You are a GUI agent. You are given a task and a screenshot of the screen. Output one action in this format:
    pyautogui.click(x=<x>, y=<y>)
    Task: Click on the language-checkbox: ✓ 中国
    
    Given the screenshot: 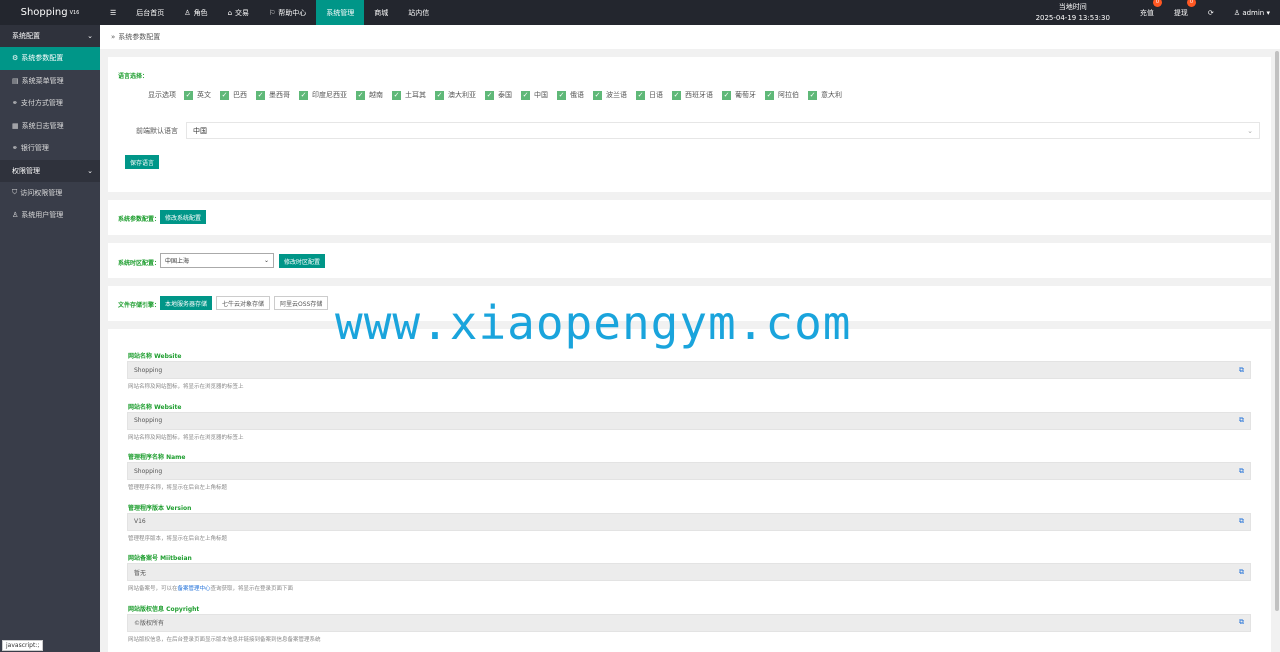 What is the action you would take?
    pyautogui.click(x=534, y=95)
    